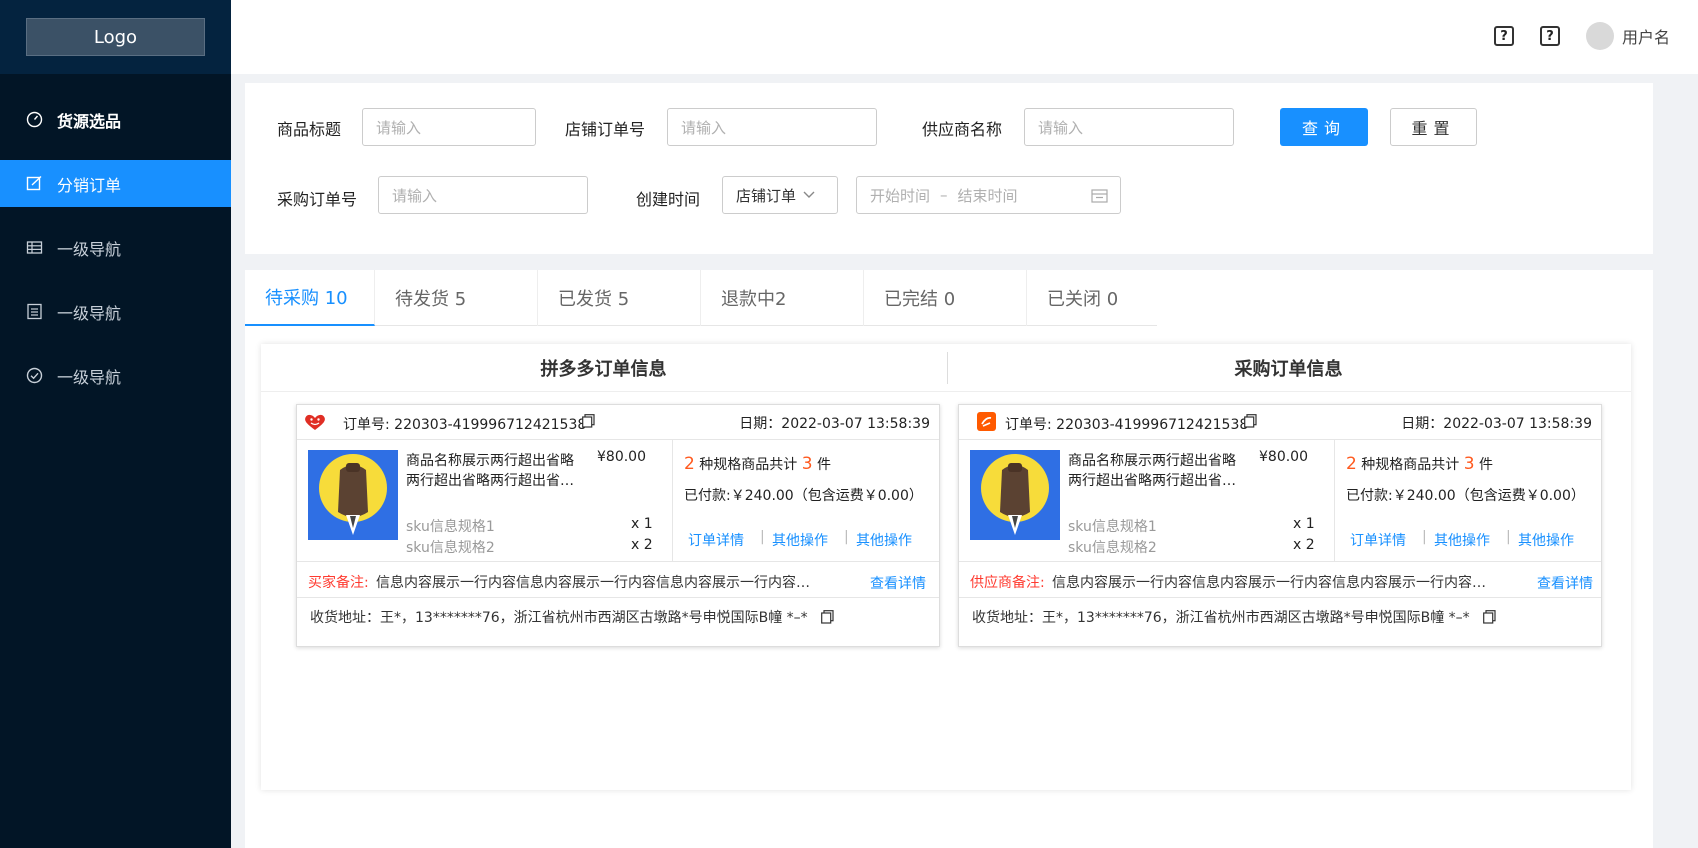  I want to click on product-title-input: 请输入, so click(449, 127).